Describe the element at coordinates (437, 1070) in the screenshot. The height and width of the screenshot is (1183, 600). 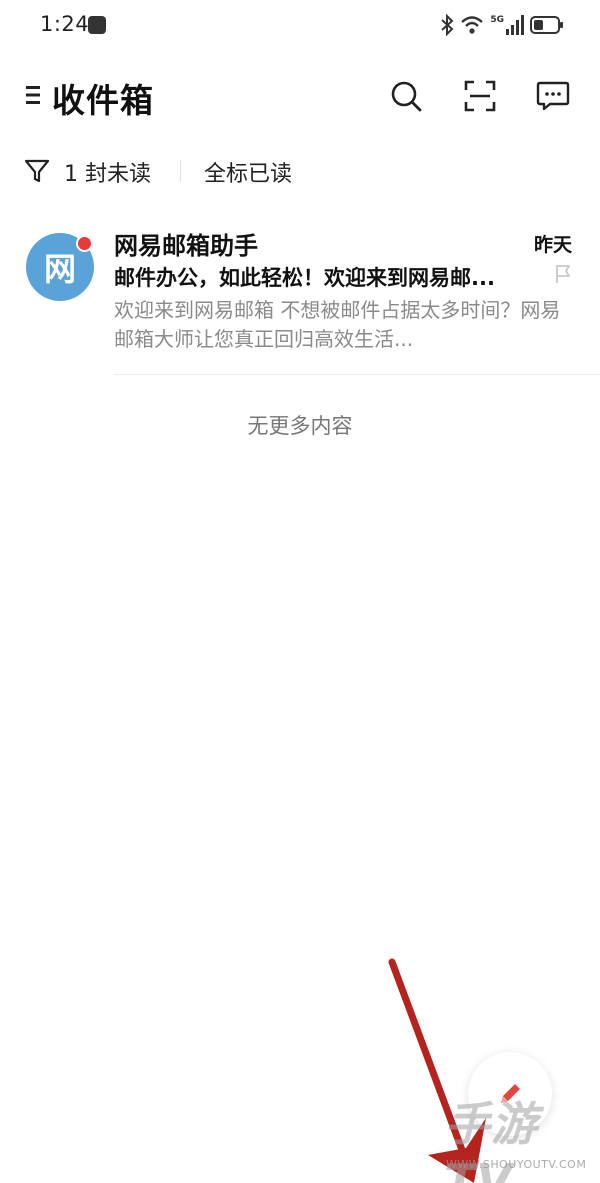
I see `annotation-arrow` at that location.